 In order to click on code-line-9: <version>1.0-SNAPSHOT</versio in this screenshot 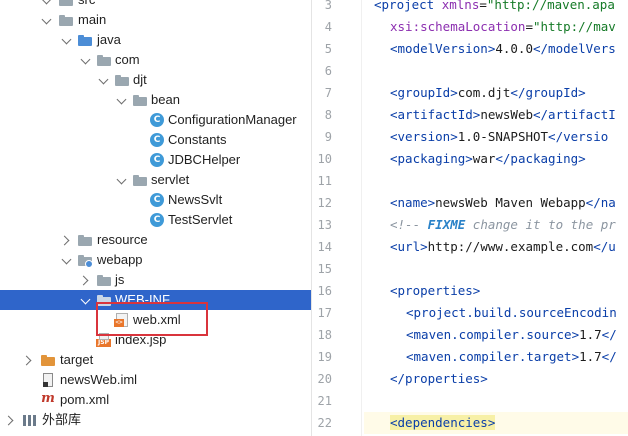, I will do `click(499, 136)`.